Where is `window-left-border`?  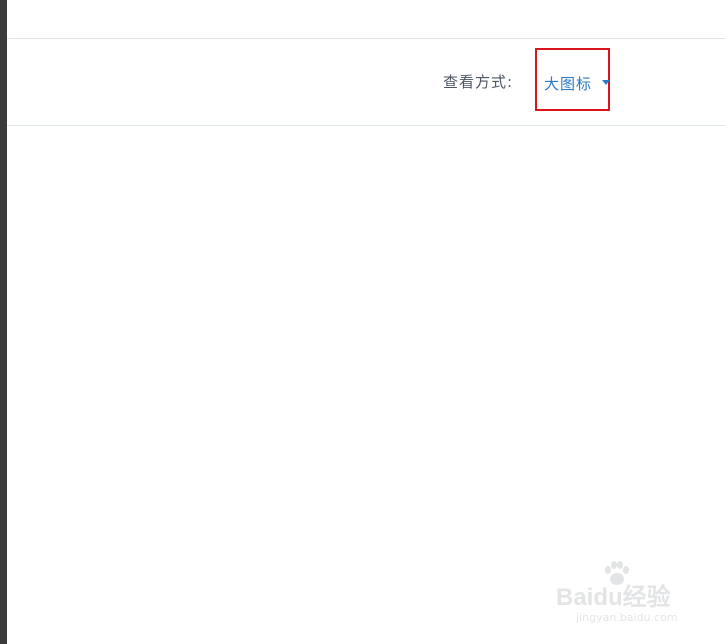
window-left-border is located at coordinates (3, 322).